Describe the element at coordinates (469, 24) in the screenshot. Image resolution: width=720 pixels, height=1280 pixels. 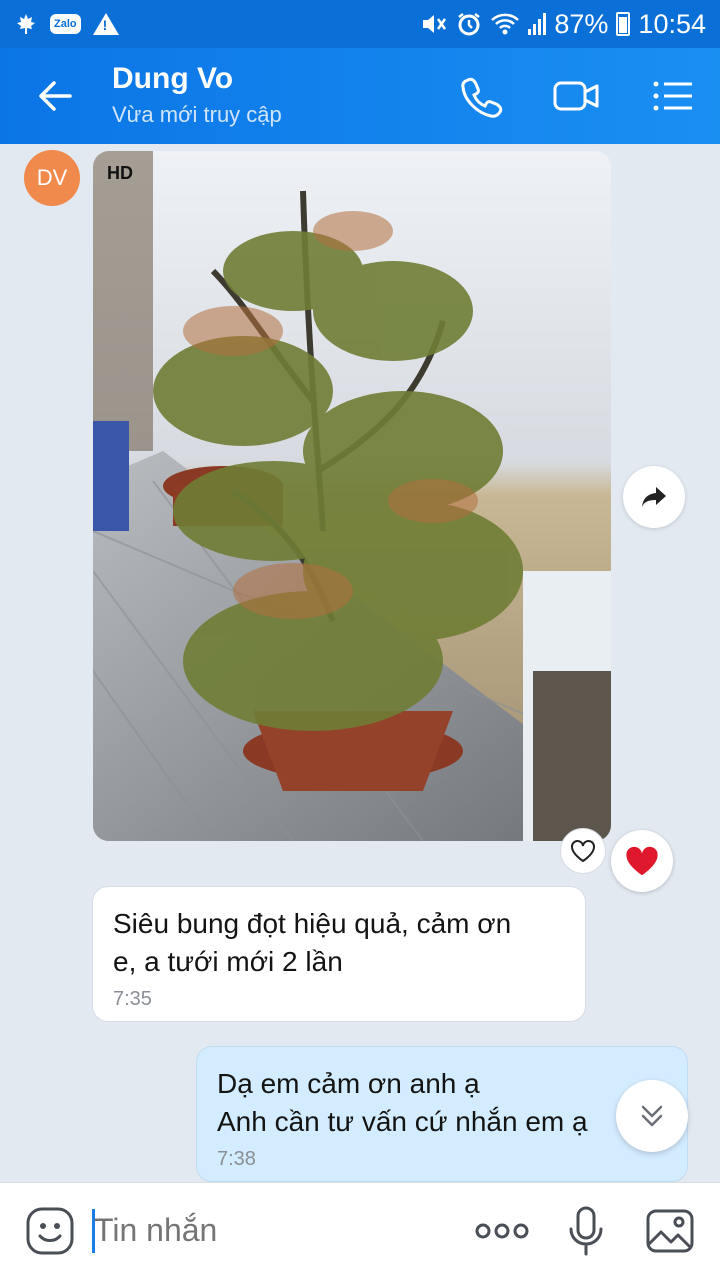
I see `alarm-icon` at that location.